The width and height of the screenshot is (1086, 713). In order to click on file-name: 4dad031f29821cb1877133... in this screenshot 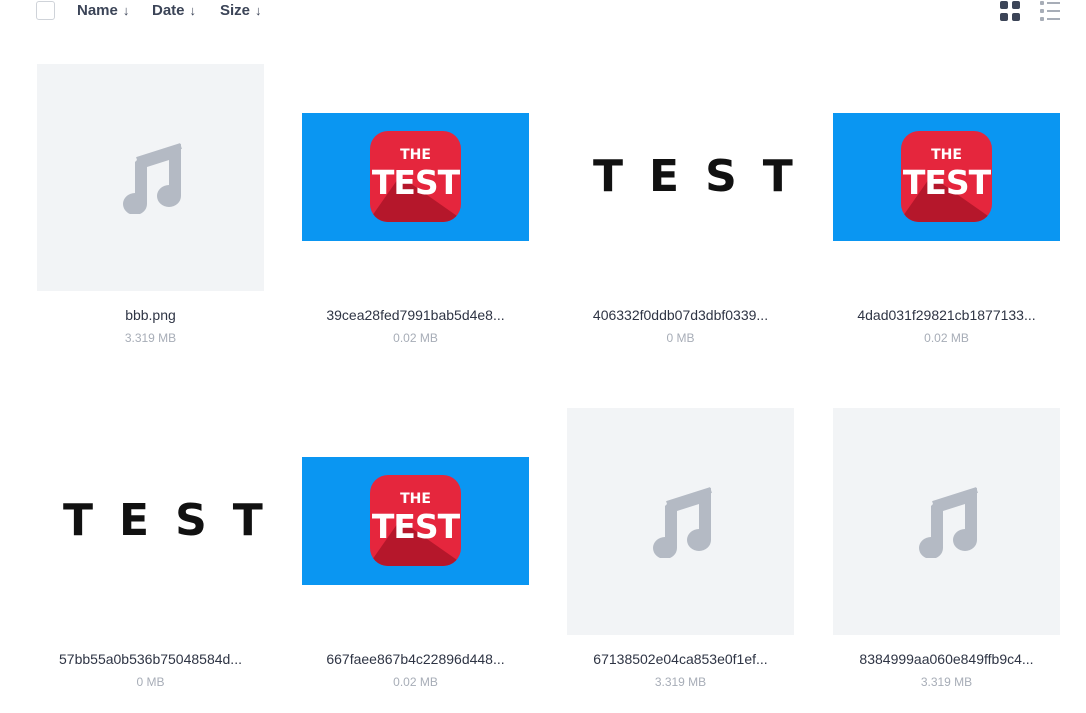, I will do `click(946, 315)`.